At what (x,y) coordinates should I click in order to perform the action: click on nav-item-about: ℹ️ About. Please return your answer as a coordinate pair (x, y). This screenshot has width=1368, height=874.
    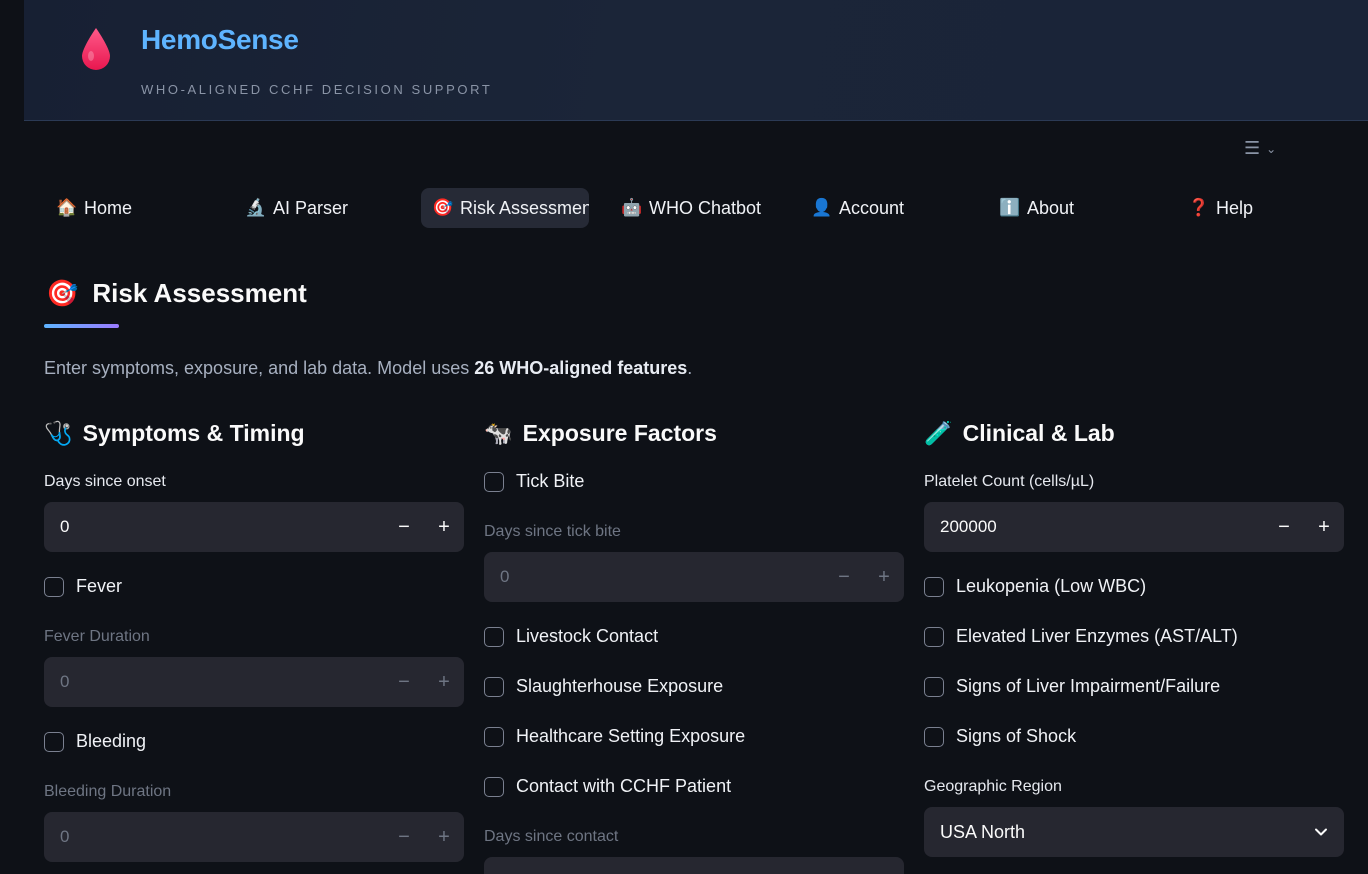
    Looking at the image, I should click on (1053, 208).